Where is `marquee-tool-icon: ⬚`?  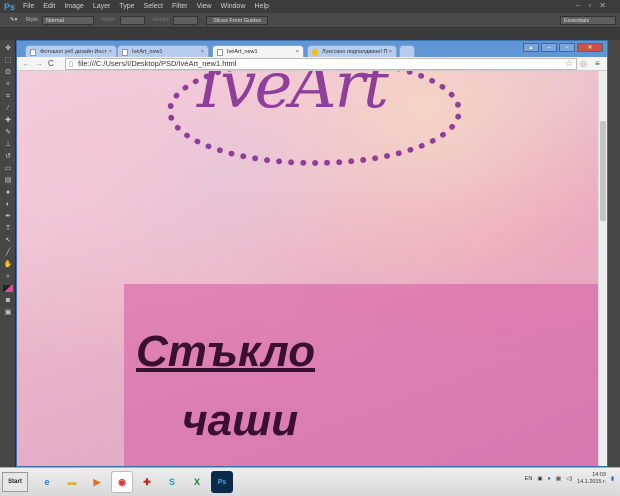 marquee-tool-icon: ⬚ is located at coordinates (8, 60).